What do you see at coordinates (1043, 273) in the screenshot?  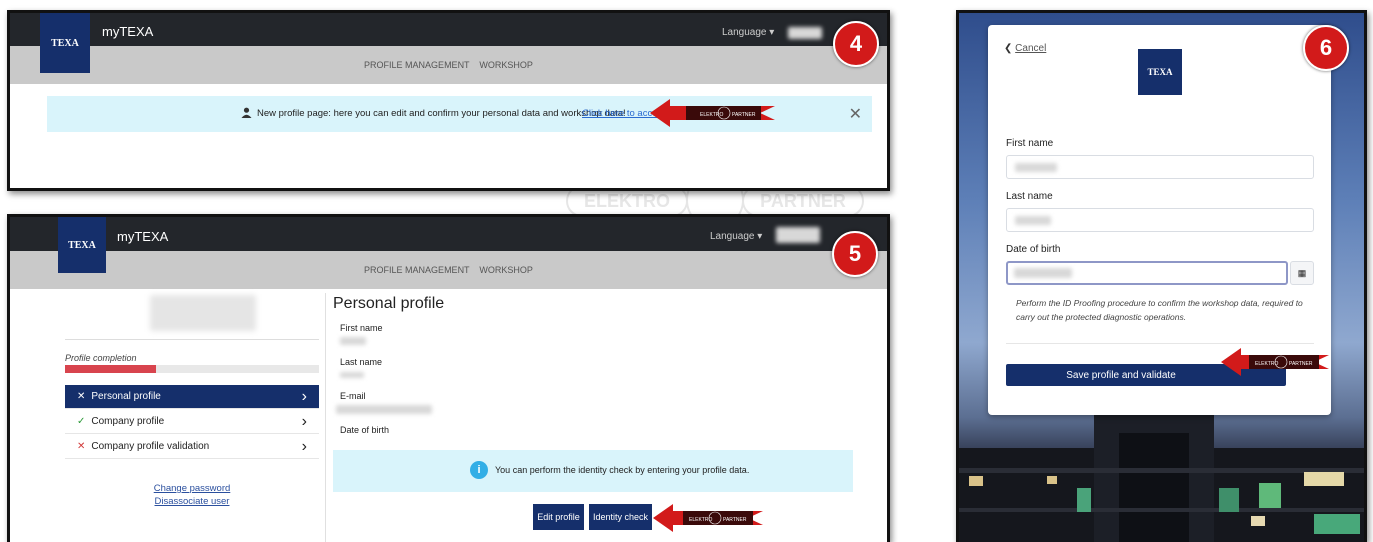 I see `dob-value` at bounding box center [1043, 273].